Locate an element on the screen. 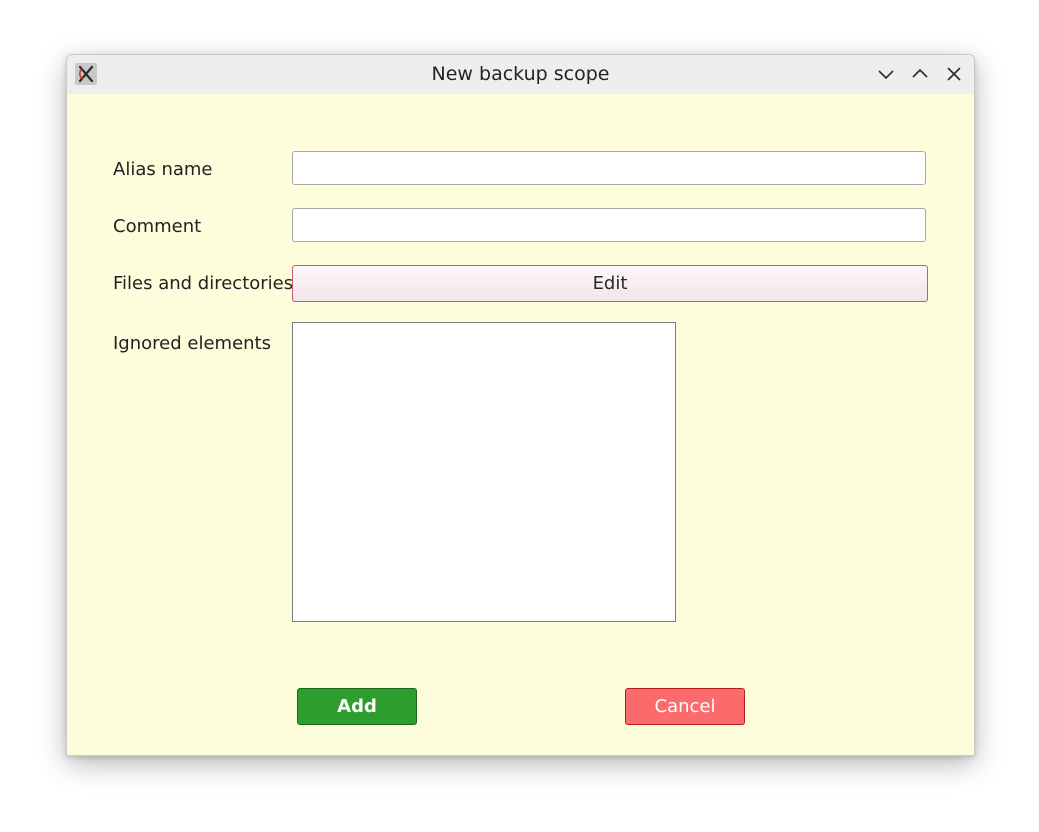 The height and width of the screenshot is (832, 1039). app-icon is located at coordinates (86, 74).